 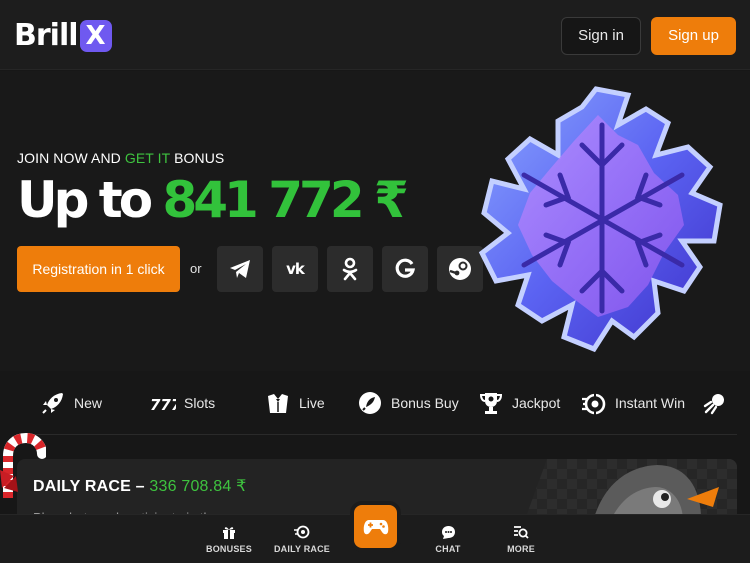 What do you see at coordinates (312, 403) in the screenshot?
I see `category-label: Live` at bounding box center [312, 403].